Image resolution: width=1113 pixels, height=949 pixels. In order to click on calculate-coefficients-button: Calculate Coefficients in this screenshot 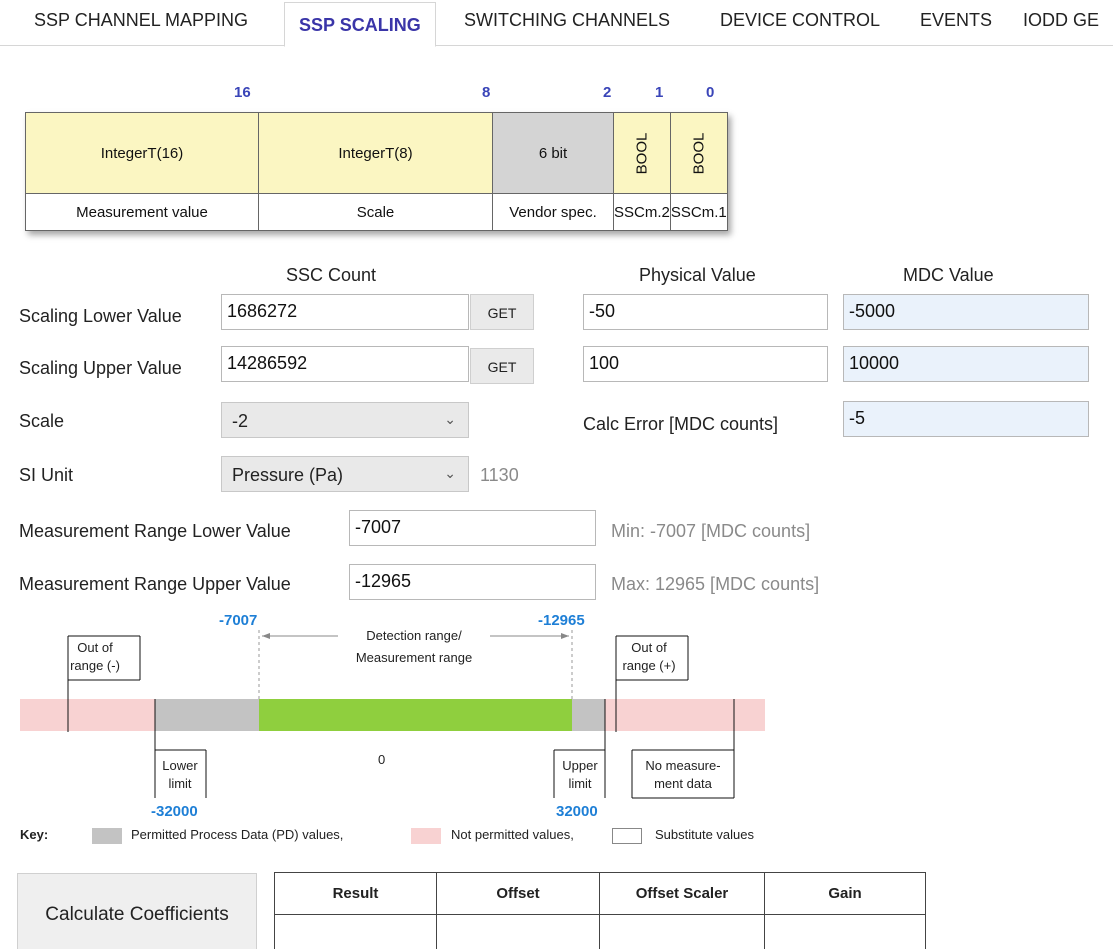, I will do `click(137, 911)`.